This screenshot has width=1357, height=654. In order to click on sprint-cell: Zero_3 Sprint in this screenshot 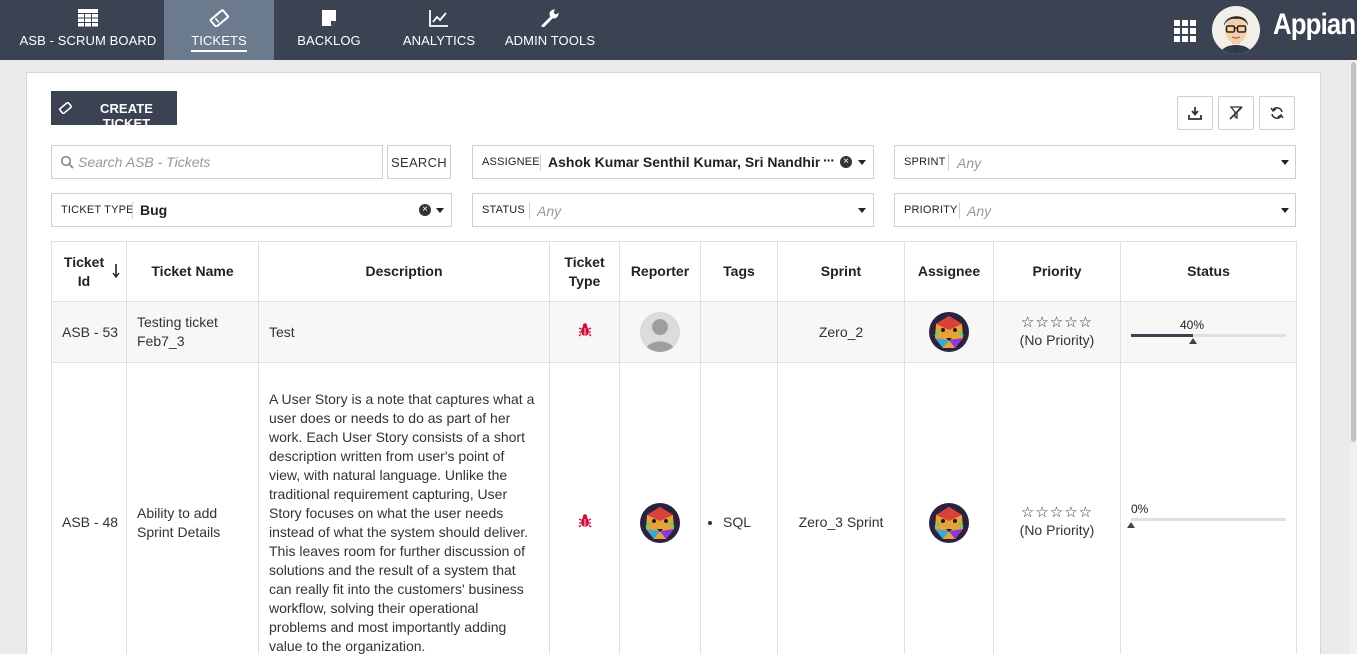, I will do `click(841, 508)`.